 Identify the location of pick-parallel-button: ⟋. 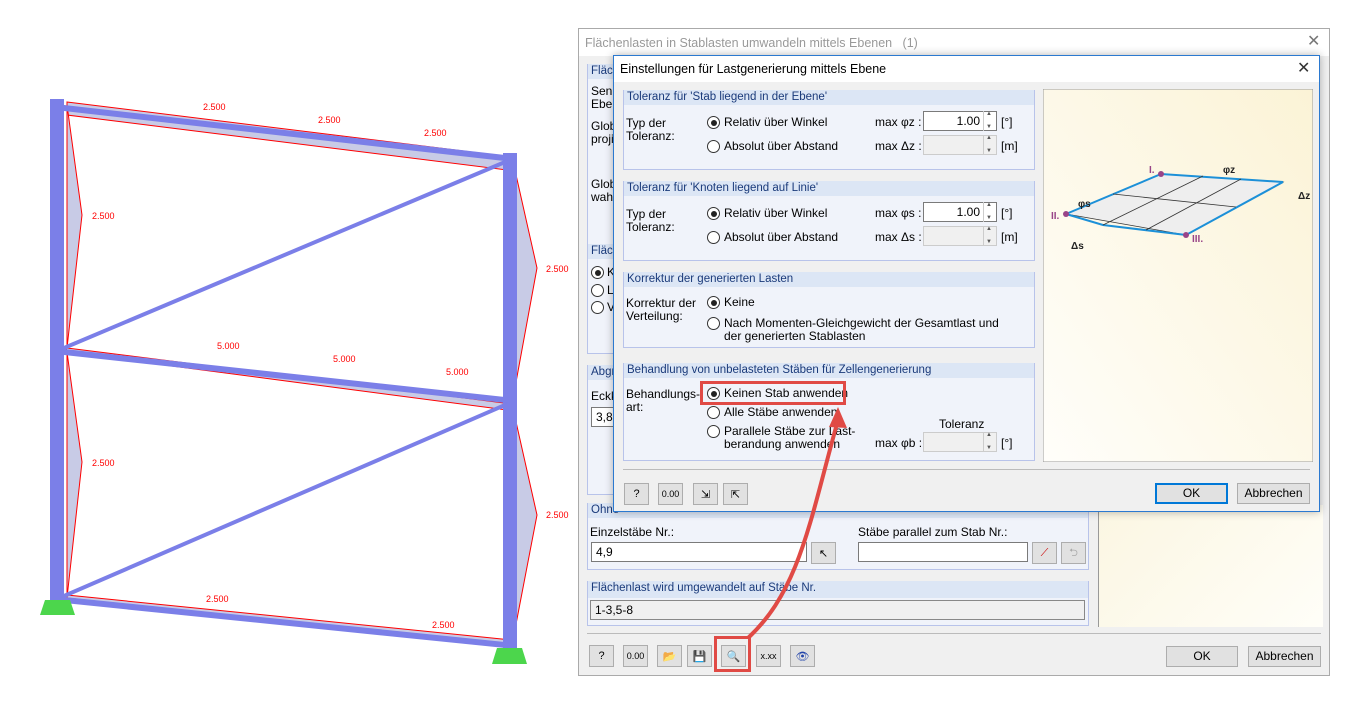
(1044, 553).